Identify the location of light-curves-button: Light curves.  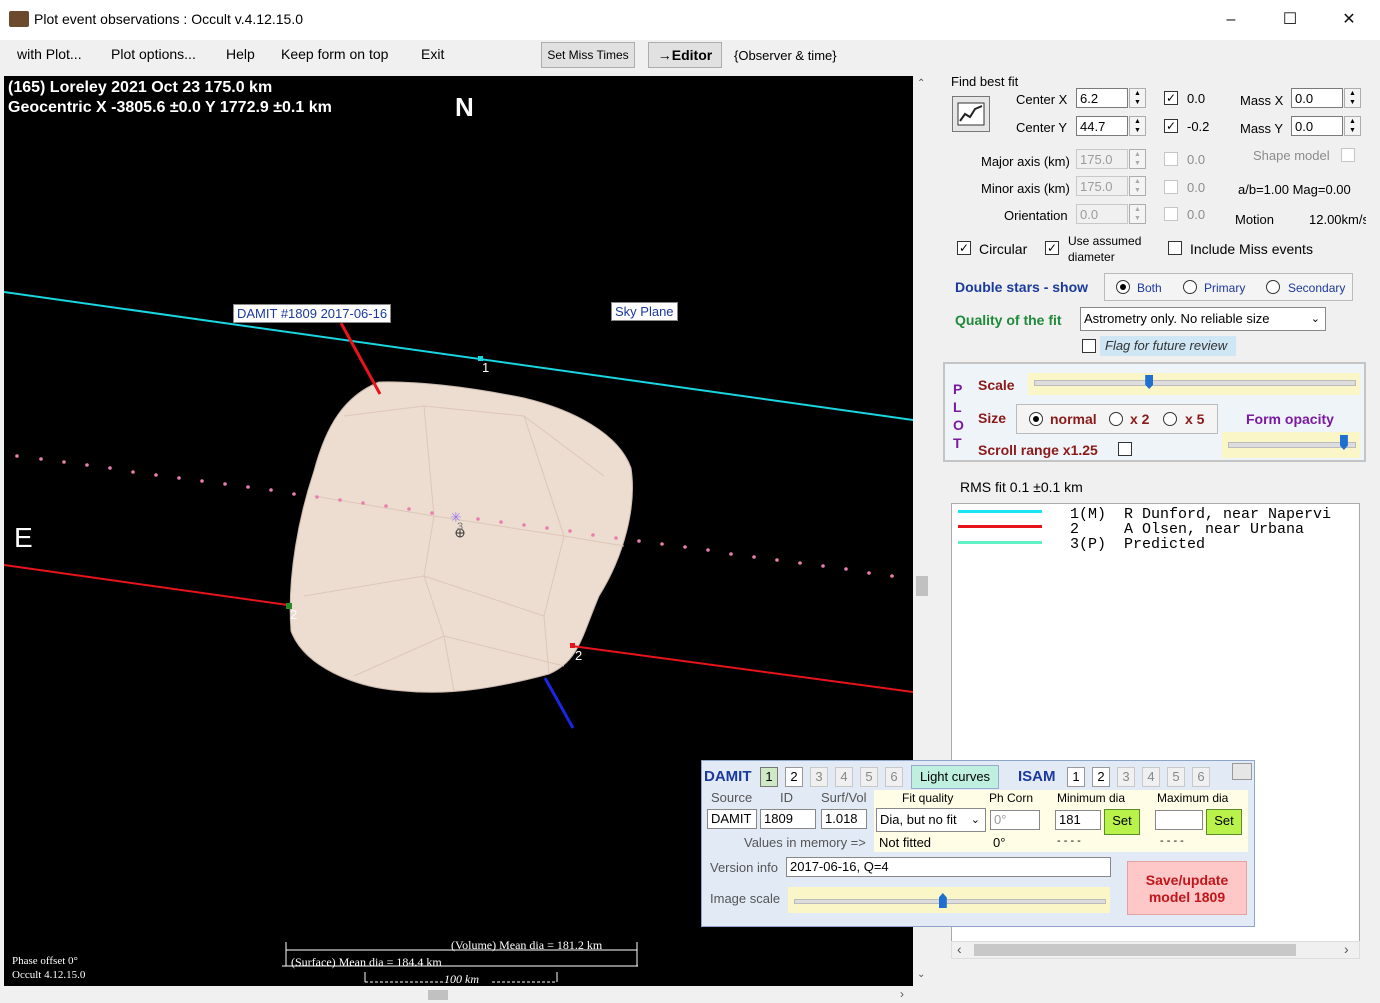
(955, 777).